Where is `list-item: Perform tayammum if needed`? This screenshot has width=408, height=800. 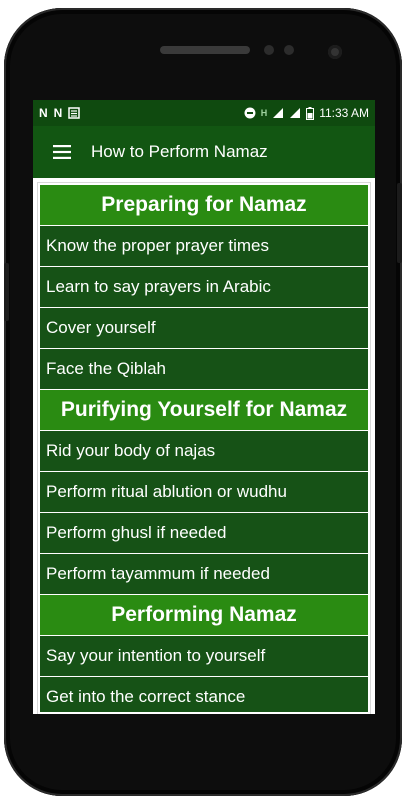 list-item: Perform tayammum if needed is located at coordinates (204, 574).